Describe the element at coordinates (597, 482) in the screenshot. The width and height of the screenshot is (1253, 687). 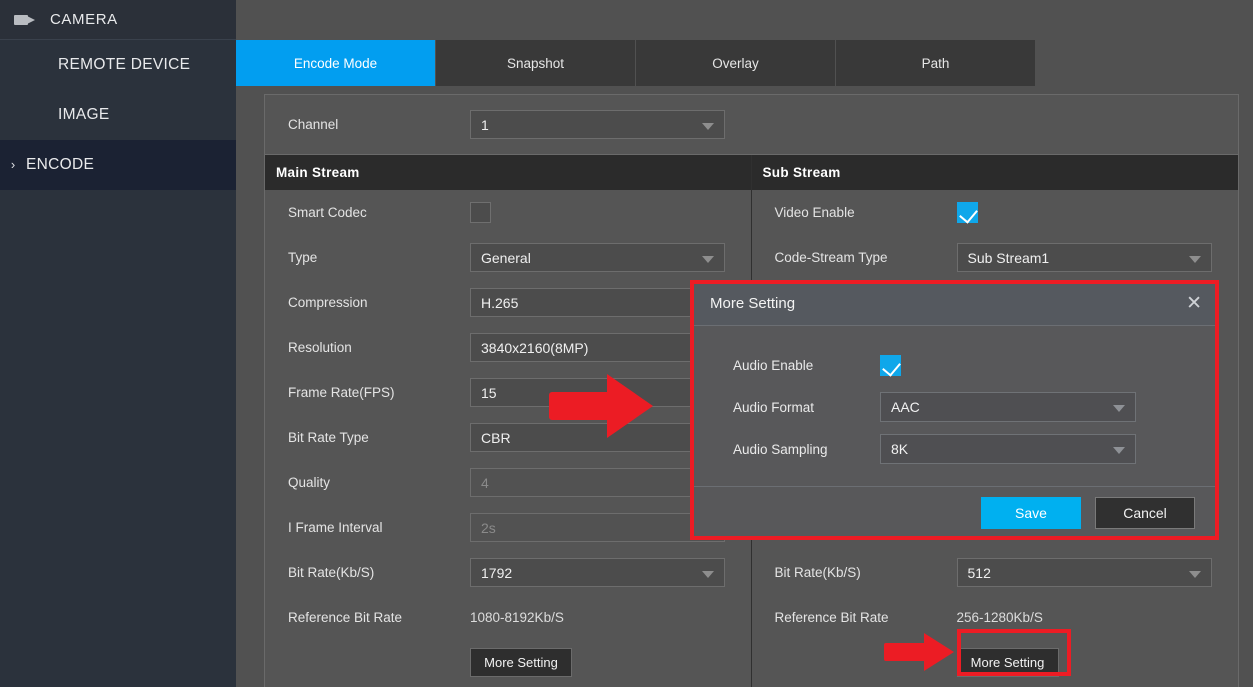
I see `quality-select: 4` at that location.